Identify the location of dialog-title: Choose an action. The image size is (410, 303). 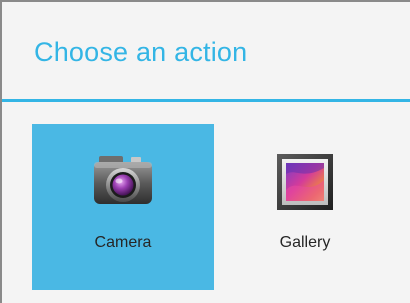
(141, 52).